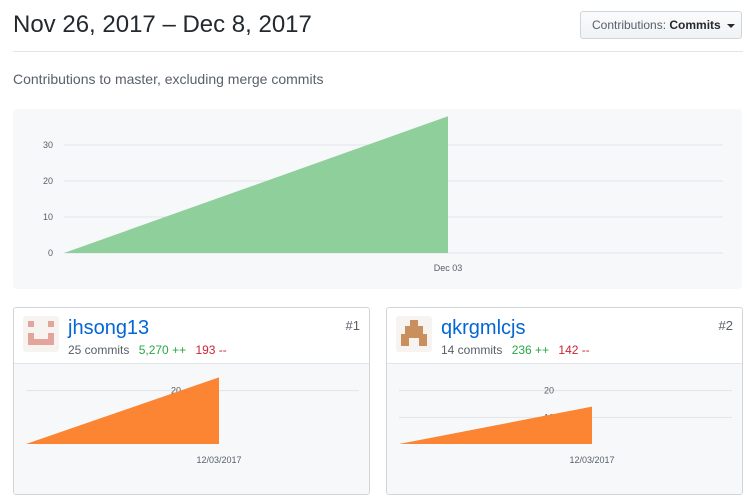  I want to click on contributor-card-header: qkrgmlcjs #2 14 commits 236 ++ 142 --, so click(564, 335).